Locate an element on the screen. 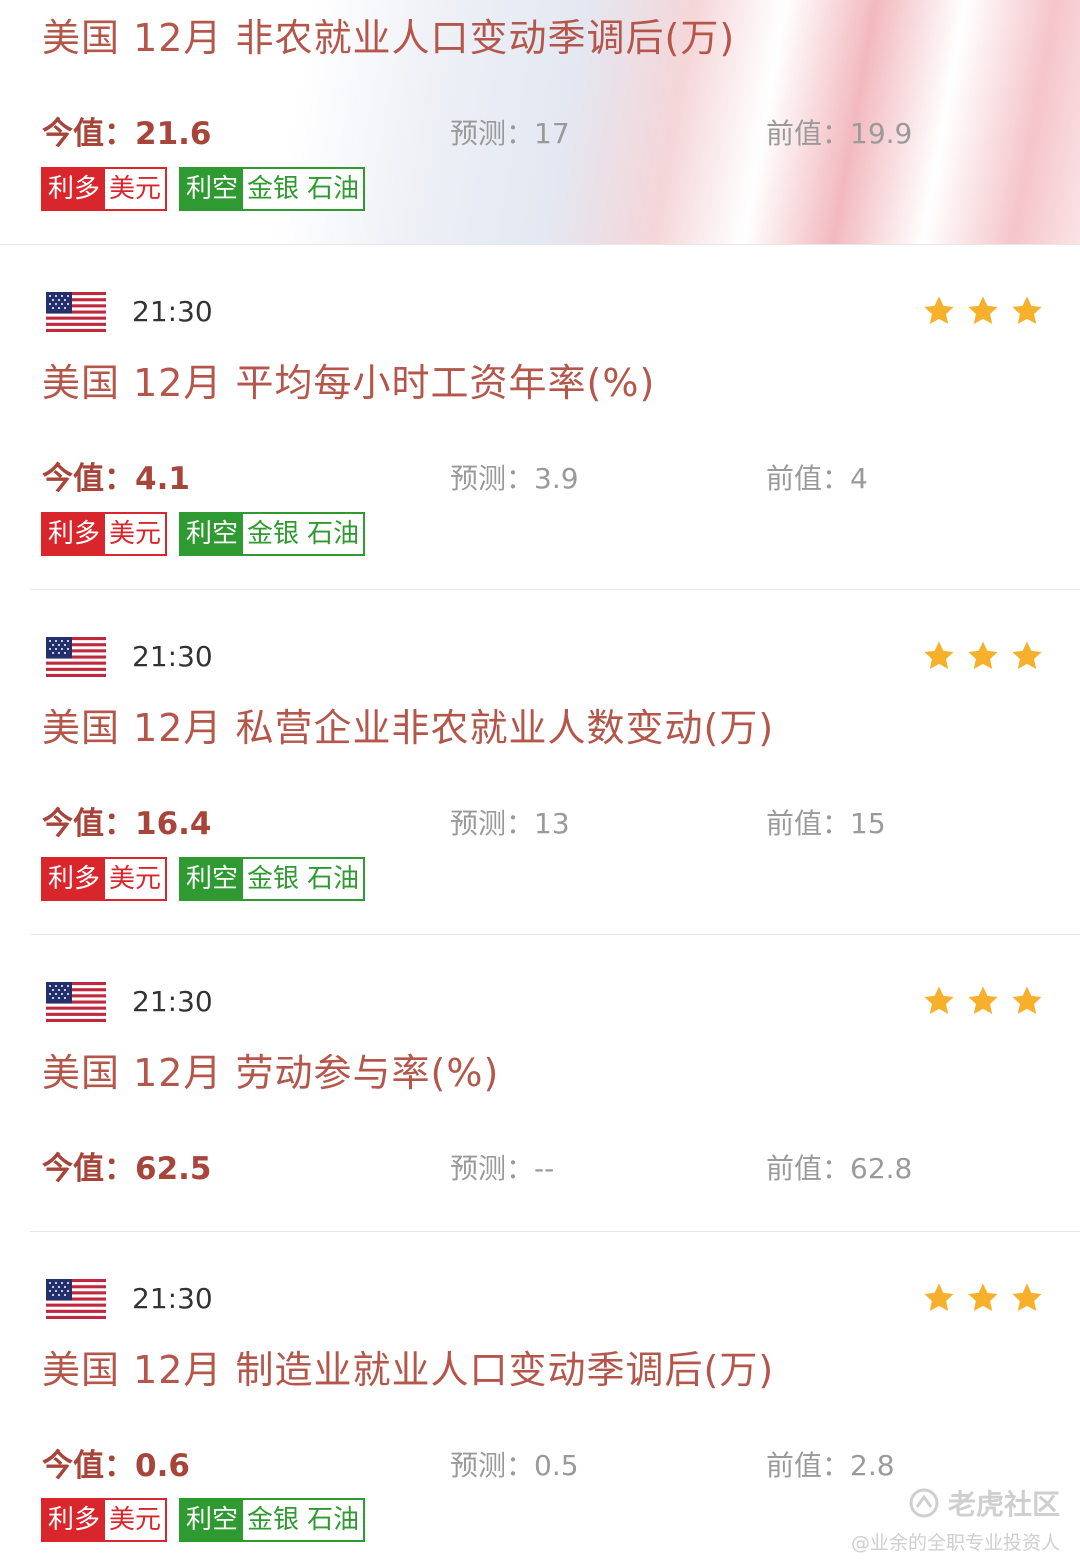 The height and width of the screenshot is (1563, 1080). forecast-value: 预测：0.5 is located at coordinates (514, 1465).